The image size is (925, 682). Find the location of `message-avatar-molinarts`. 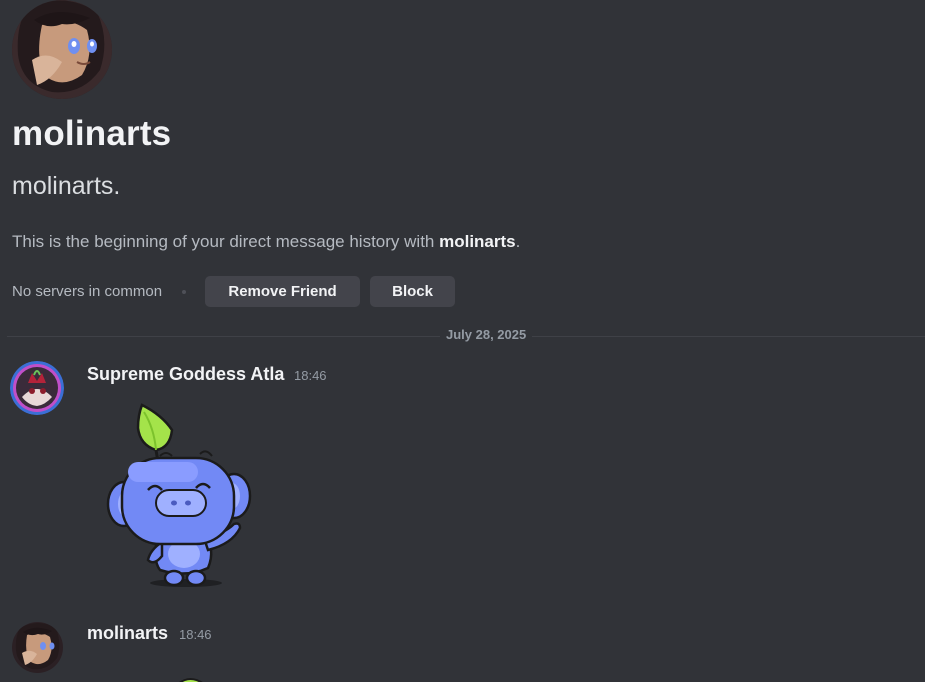

message-avatar-molinarts is located at coordinates (37, 647).